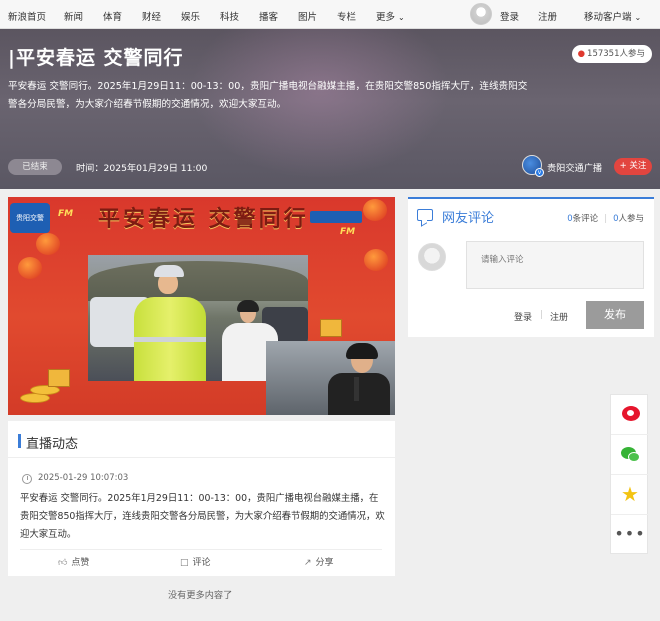 The width and height of the screenshot is (660, 621). Describe the element at coordinates (112, 16) in the screenshot. I see `nav-sports: 体育` at that location.